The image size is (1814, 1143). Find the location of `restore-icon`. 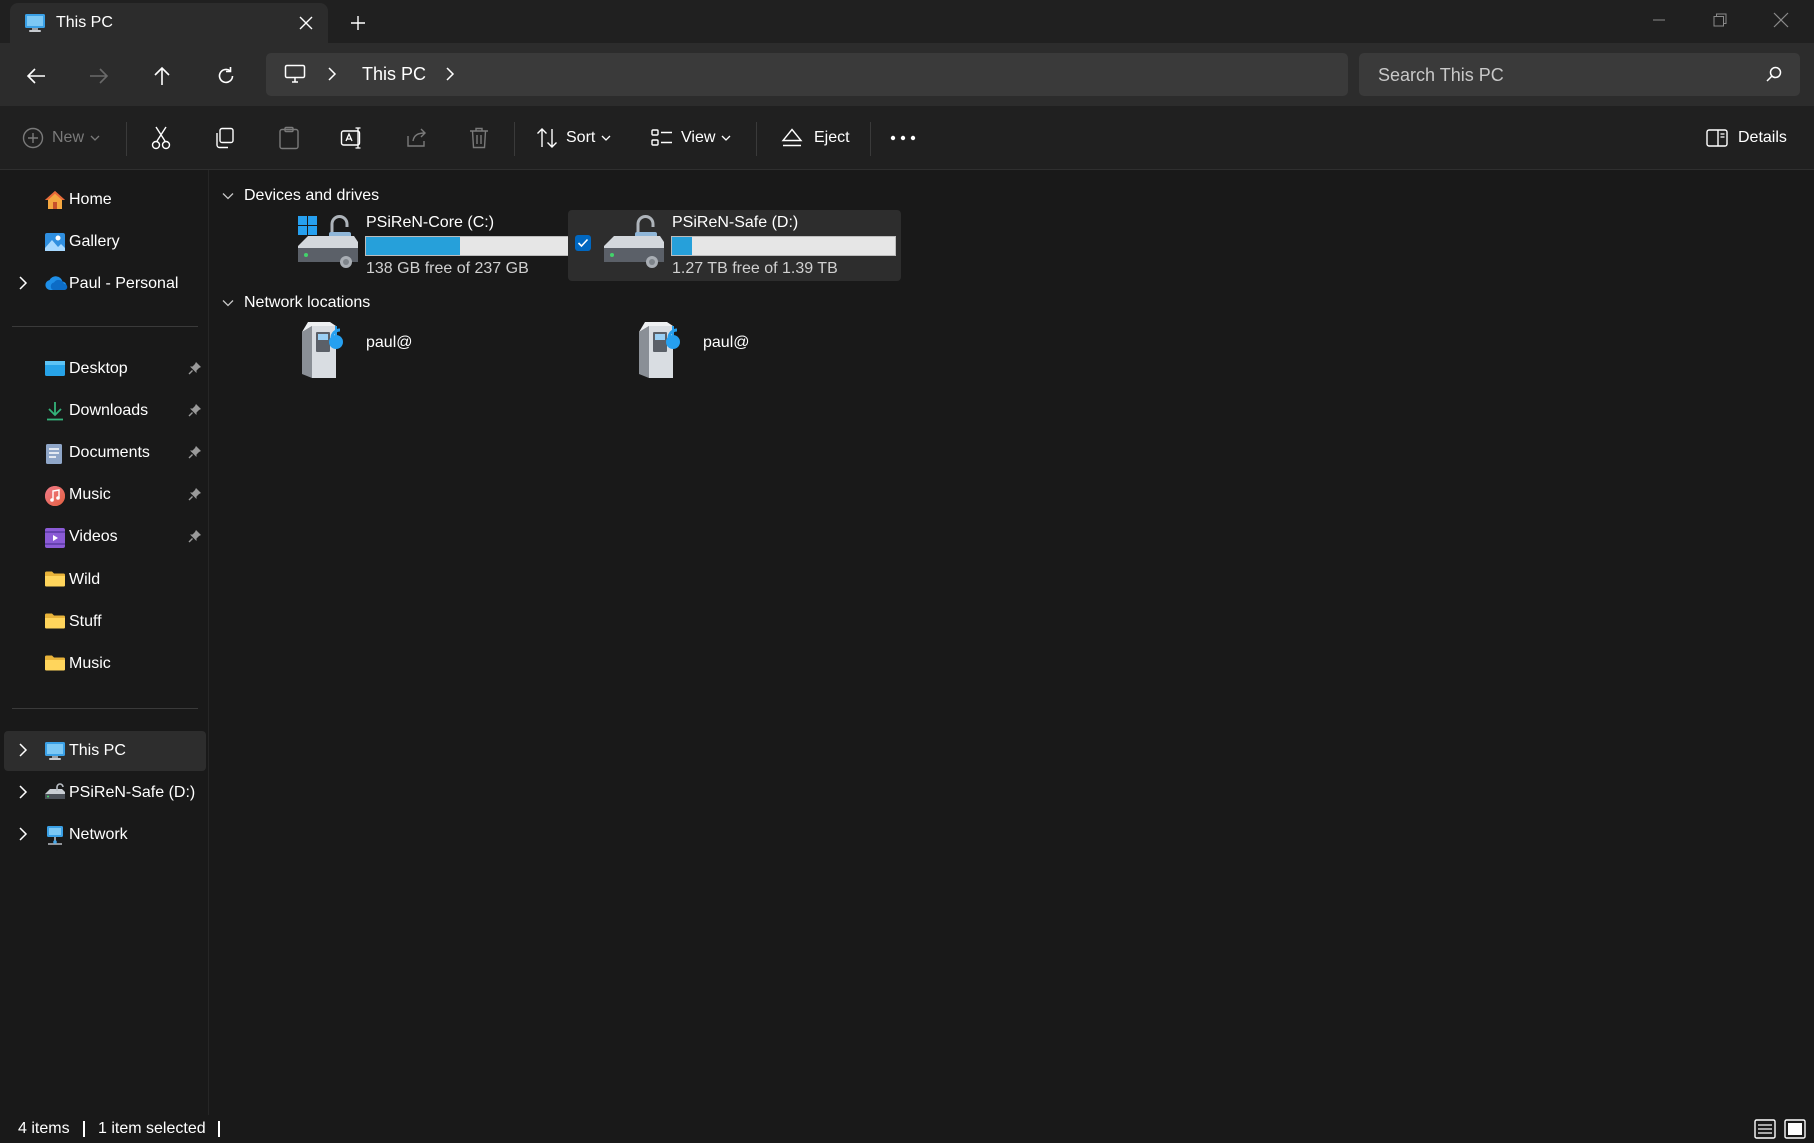

restore-icon is located at coordinates (1720, 20).